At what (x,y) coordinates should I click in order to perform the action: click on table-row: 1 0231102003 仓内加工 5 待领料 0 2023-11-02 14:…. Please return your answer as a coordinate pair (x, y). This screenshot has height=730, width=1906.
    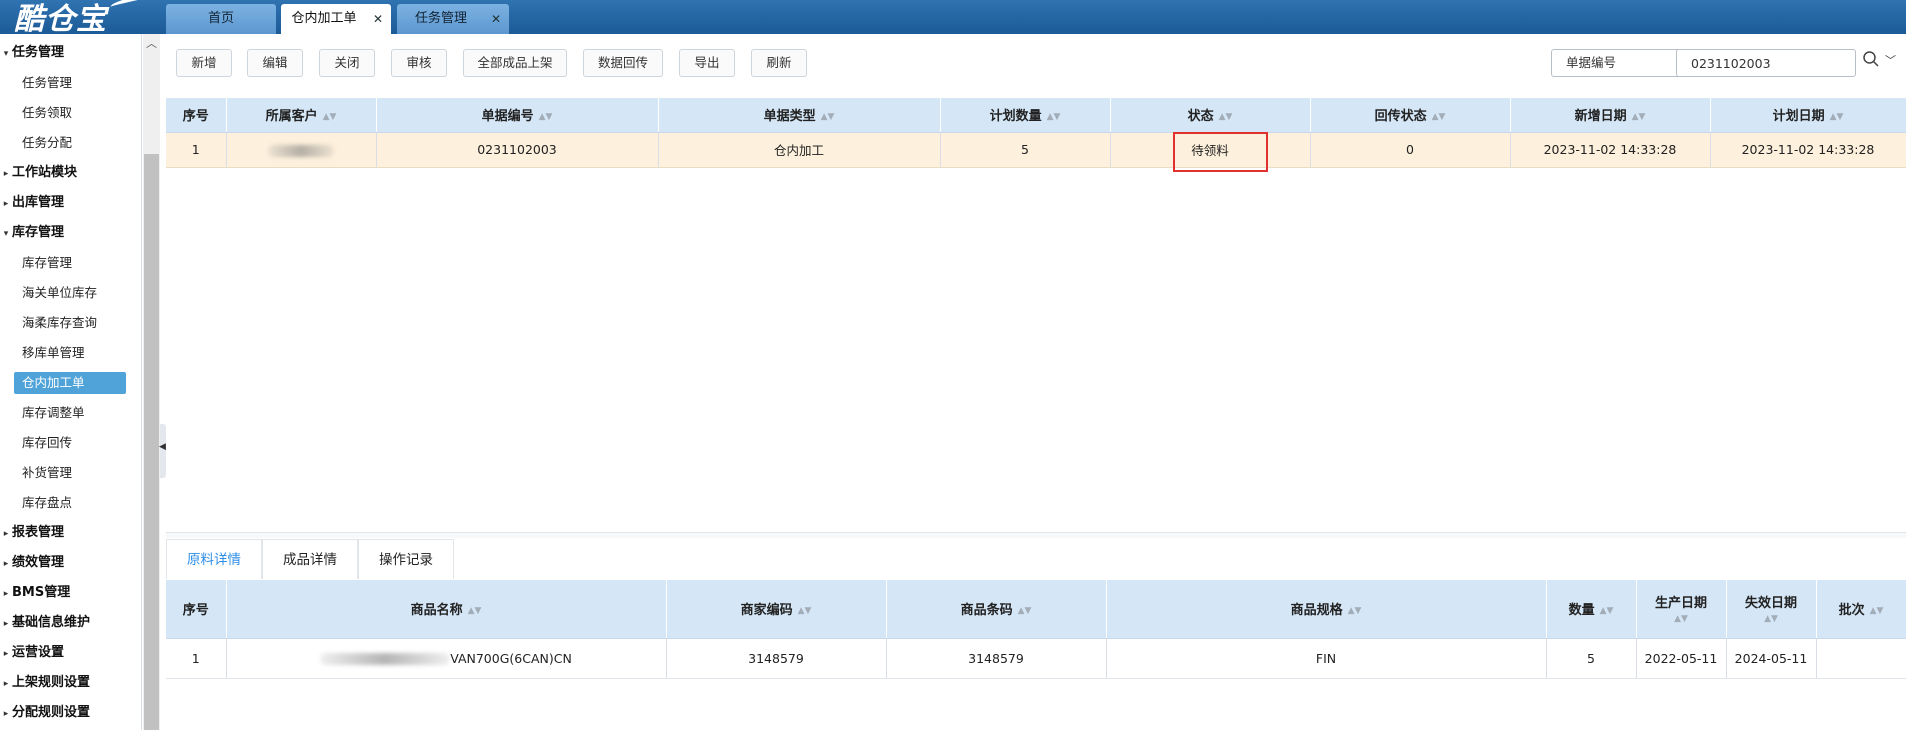
    Looking at the image, I should click on (1036, 150).